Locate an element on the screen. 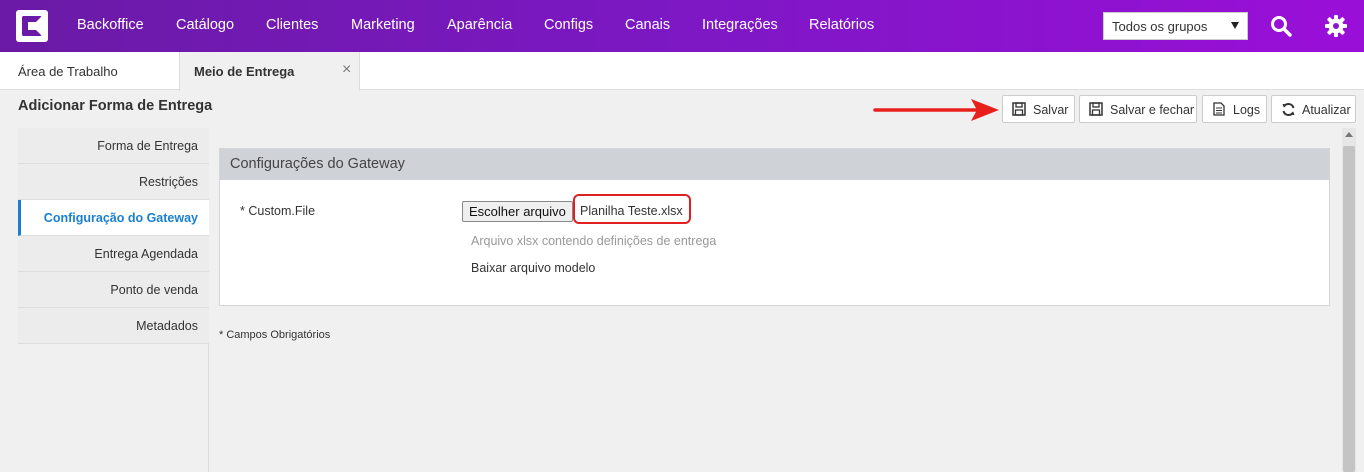 The height and width of the screenshot is (472, 1364). refresh-button: Atualizar is located at coordinates (1313, 109).